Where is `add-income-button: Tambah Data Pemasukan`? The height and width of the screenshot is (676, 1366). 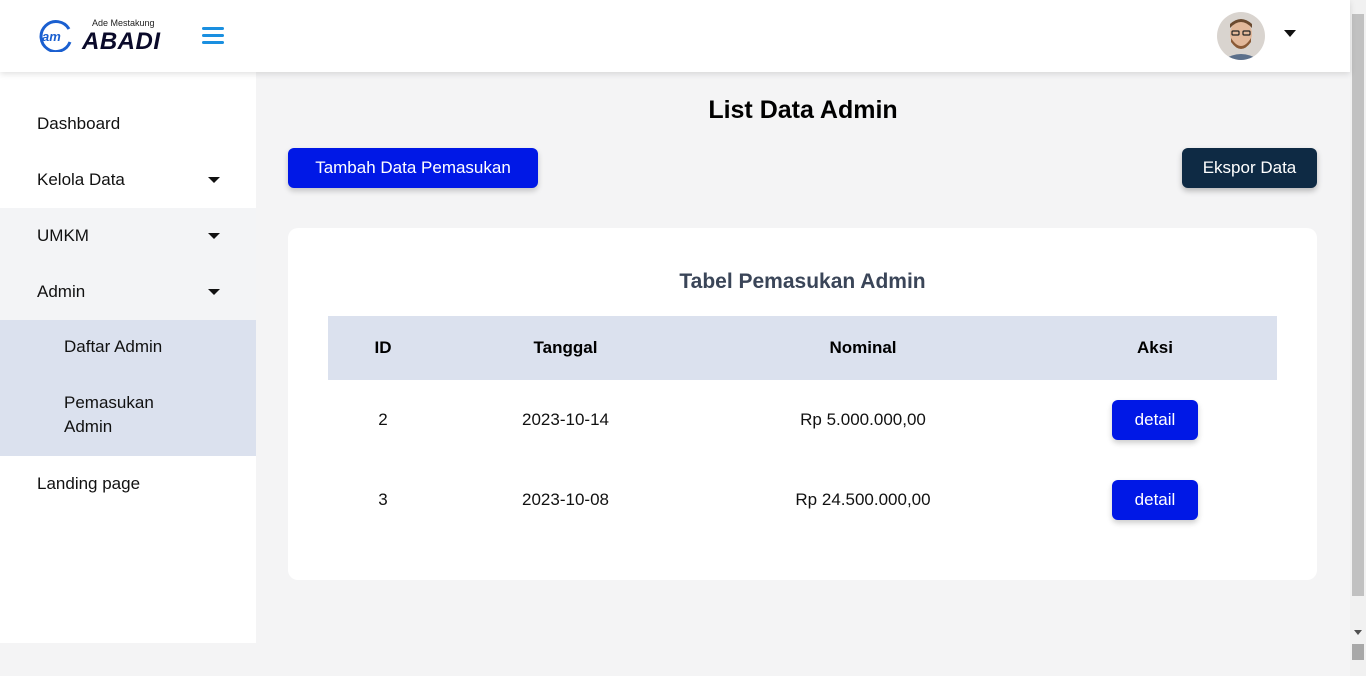
add-income-button: Tambah Data Pemasukan is located at coordinates (413, 168).